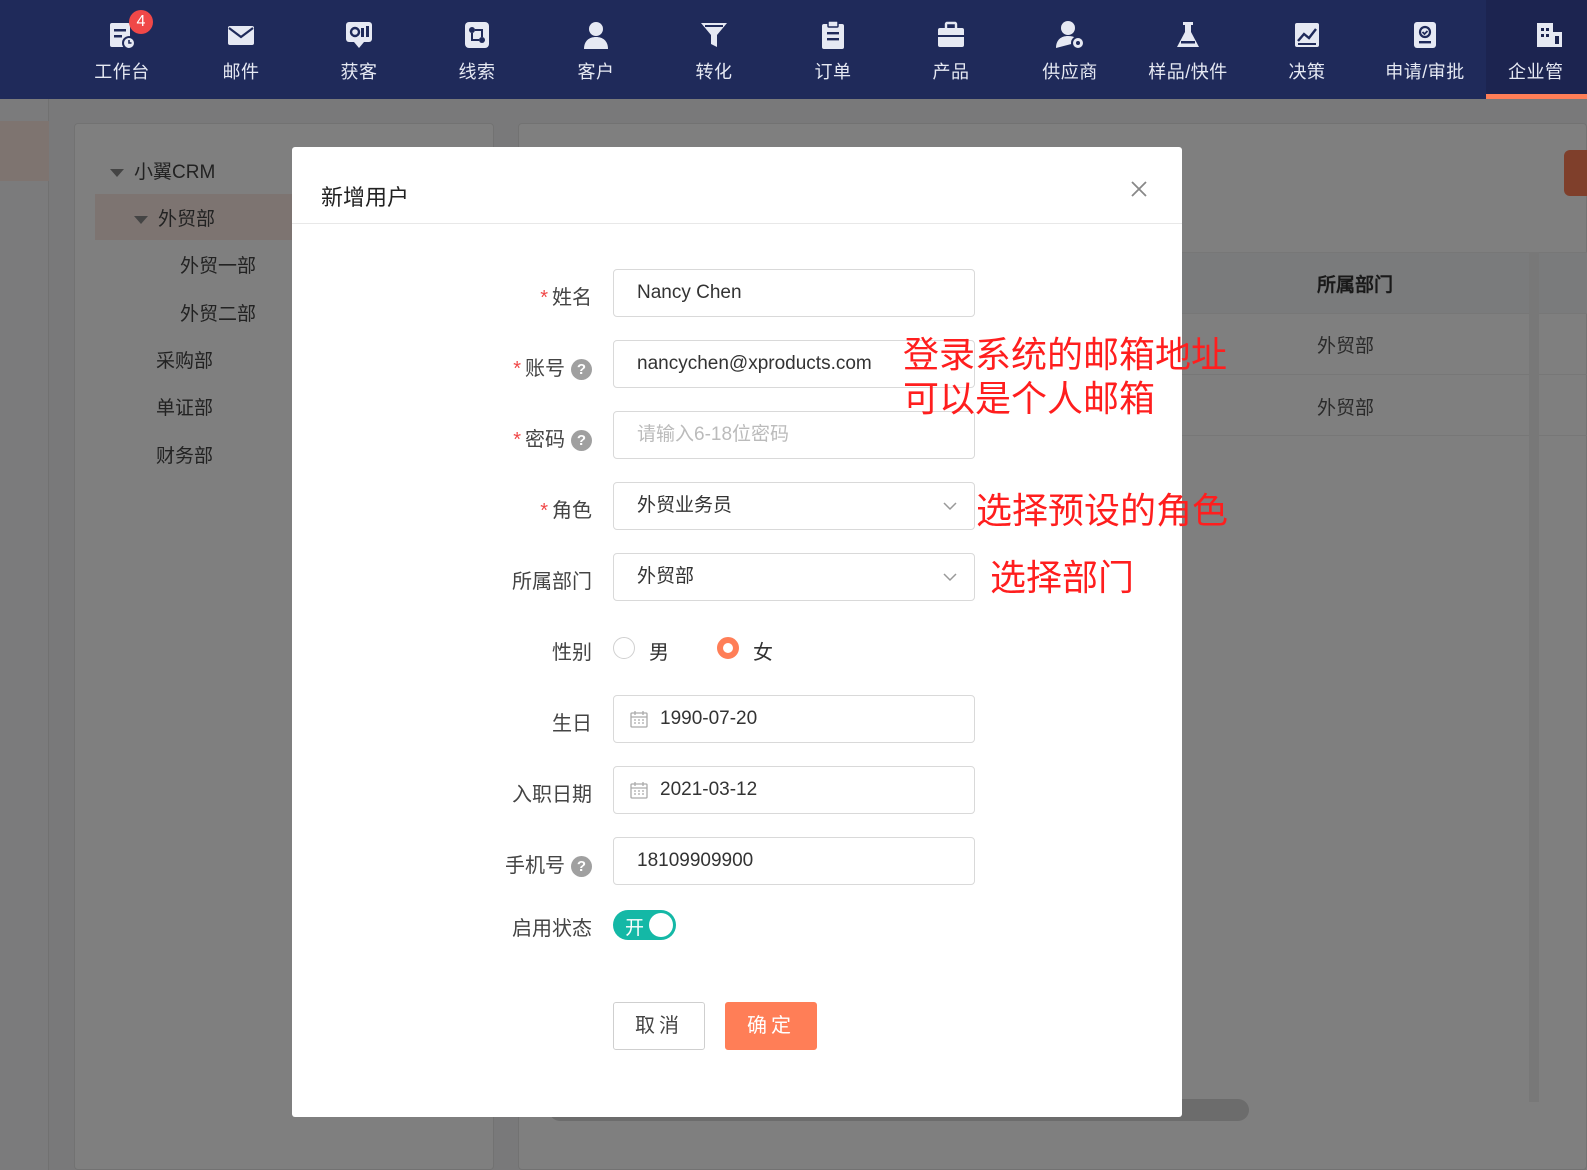 Image resolution: width=1587 pixels, height=1170 pixels. What do you see at coordinates (572, 724) in the screenshot?
I see `birthday-label: 生日` at bounding box center [572, 724].